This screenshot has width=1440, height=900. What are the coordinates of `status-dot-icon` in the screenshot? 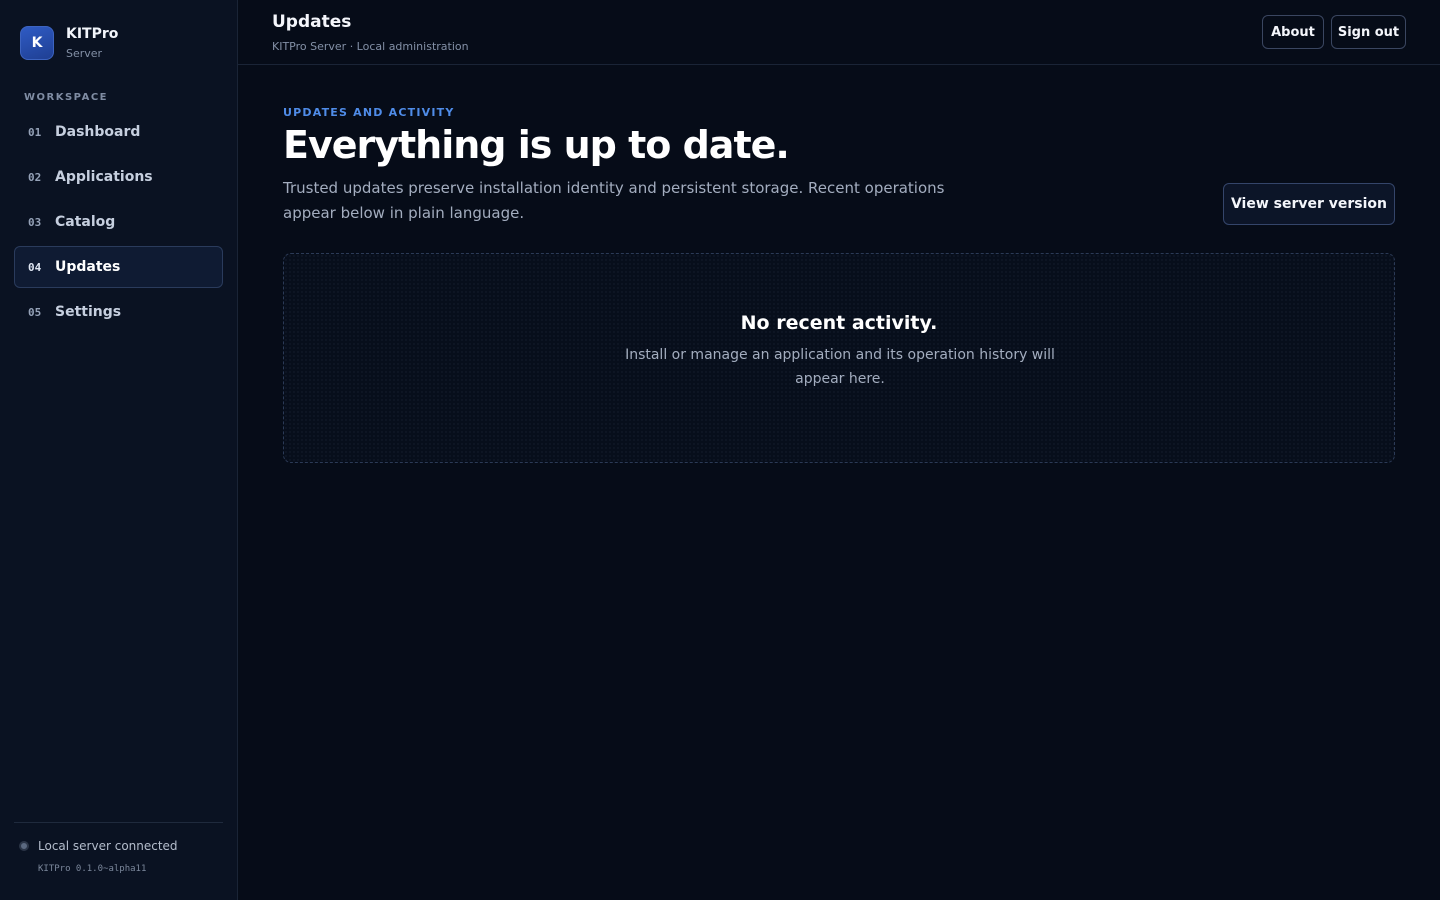 It's located at (24, 846).